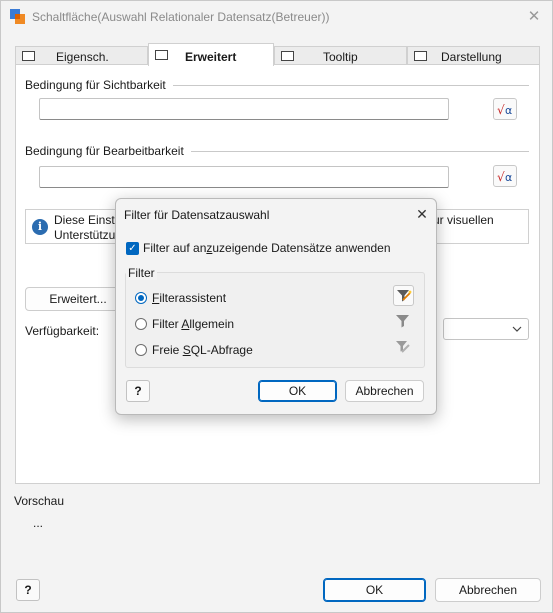  I want to click on preview-label: Vorschau, so click(39, 501).